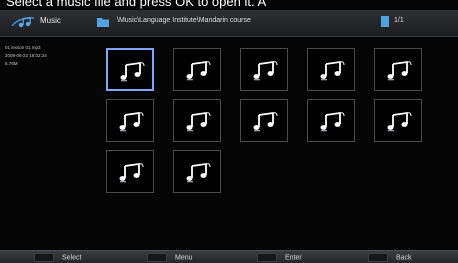  Describe the element at coordinates (170, 257) in the screenshot. I see `menu-hint: Menu` at that location.